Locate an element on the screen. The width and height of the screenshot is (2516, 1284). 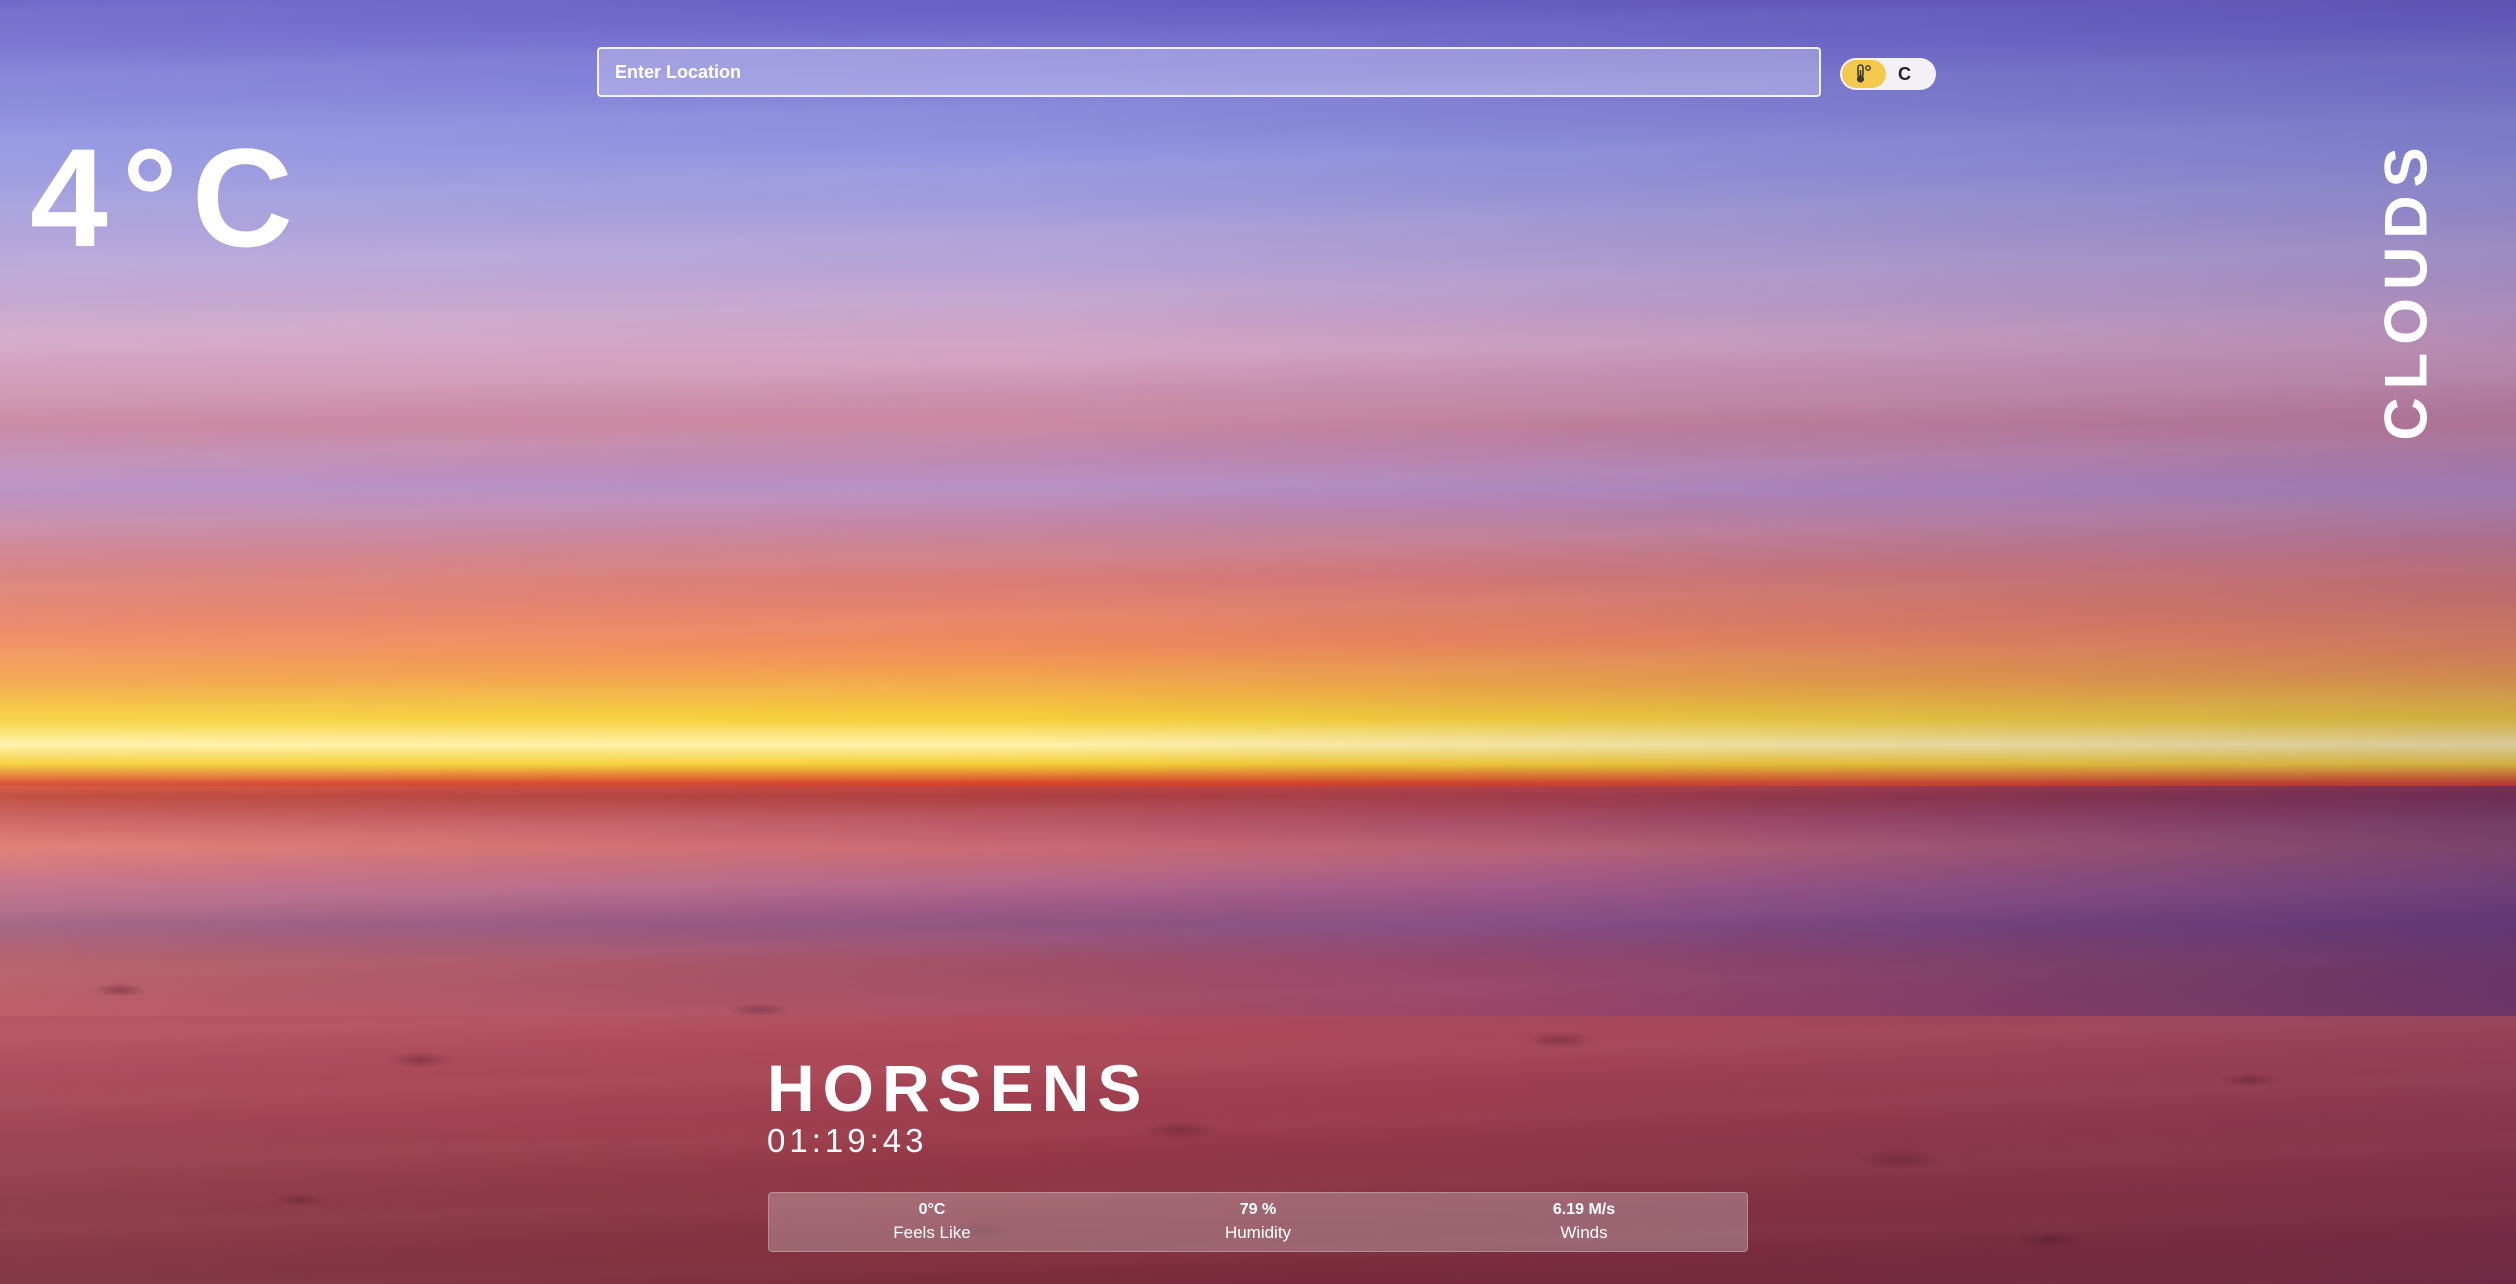
stat-value: 79 % is located at coordinates (1258, 1209).